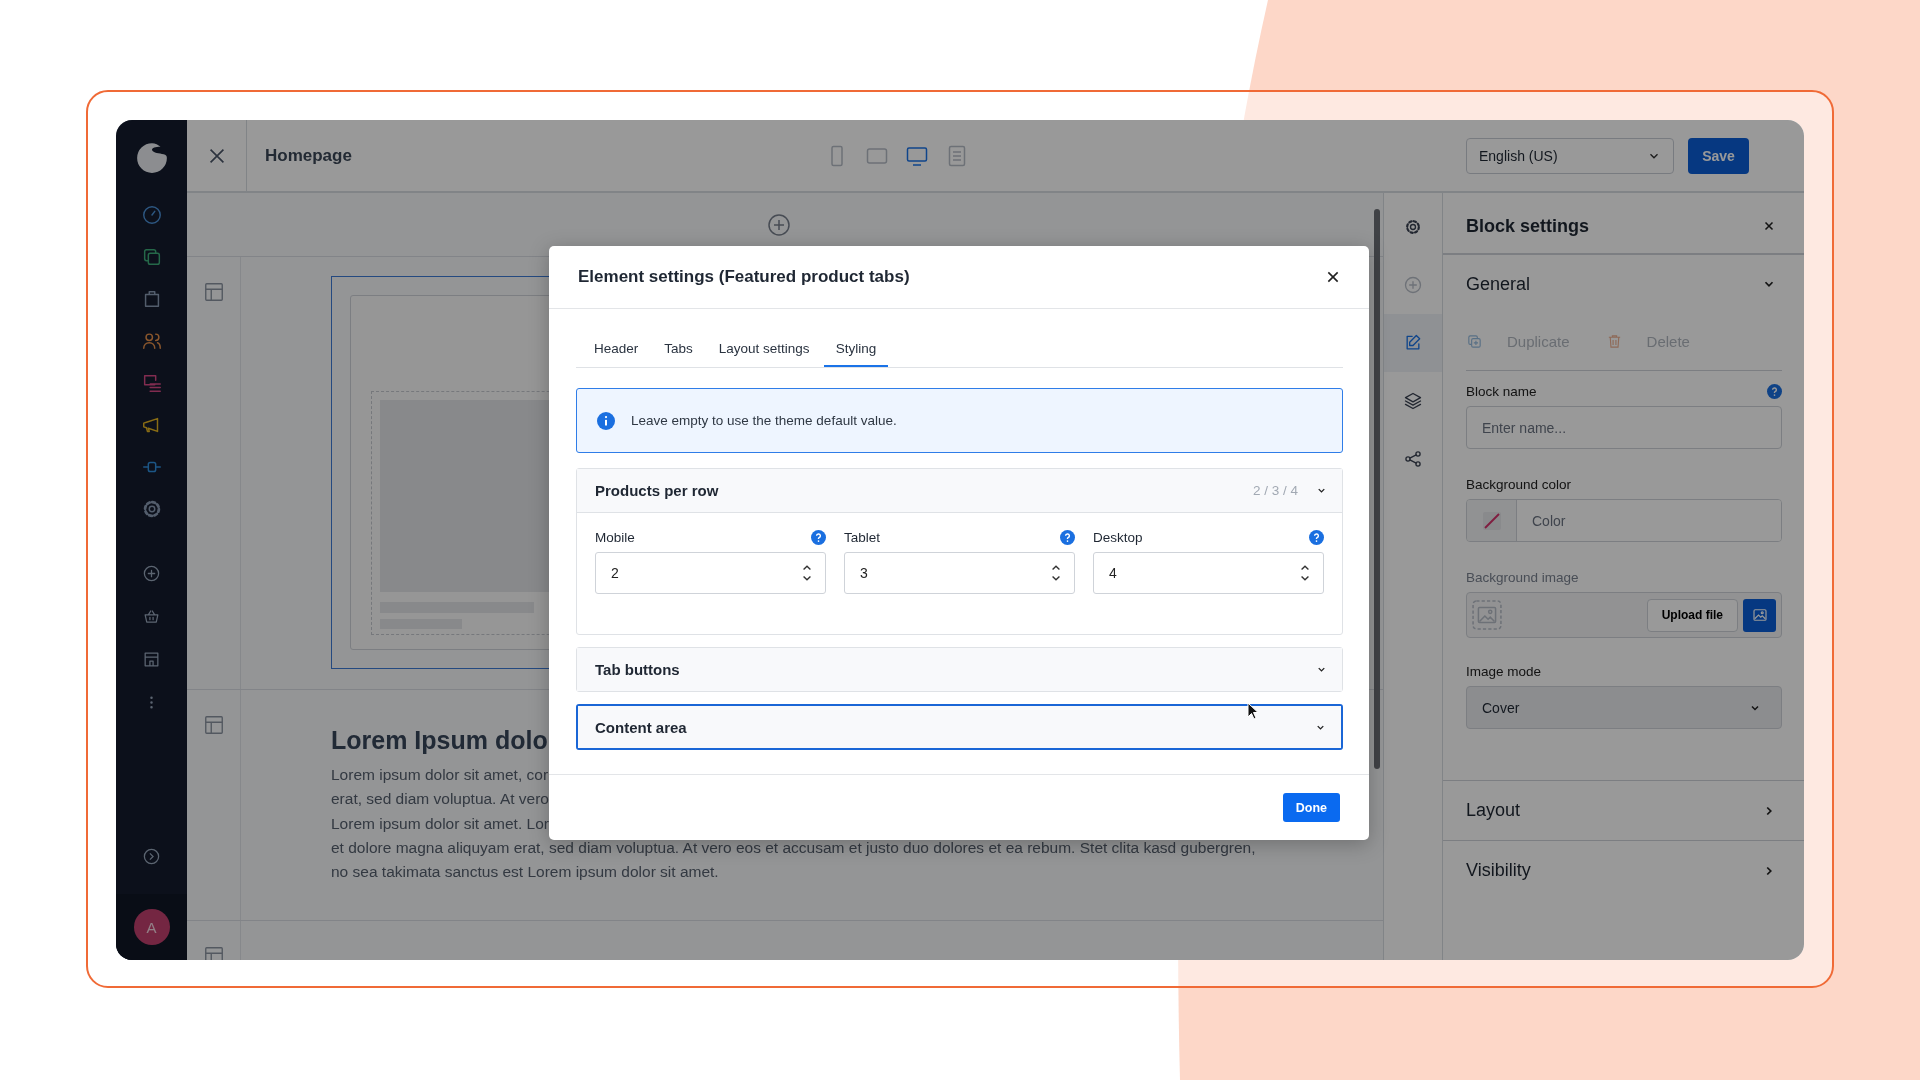 The height and width of the screenshot is (1080, 1920). I want to click on layers-icon, so click(1413, 401).